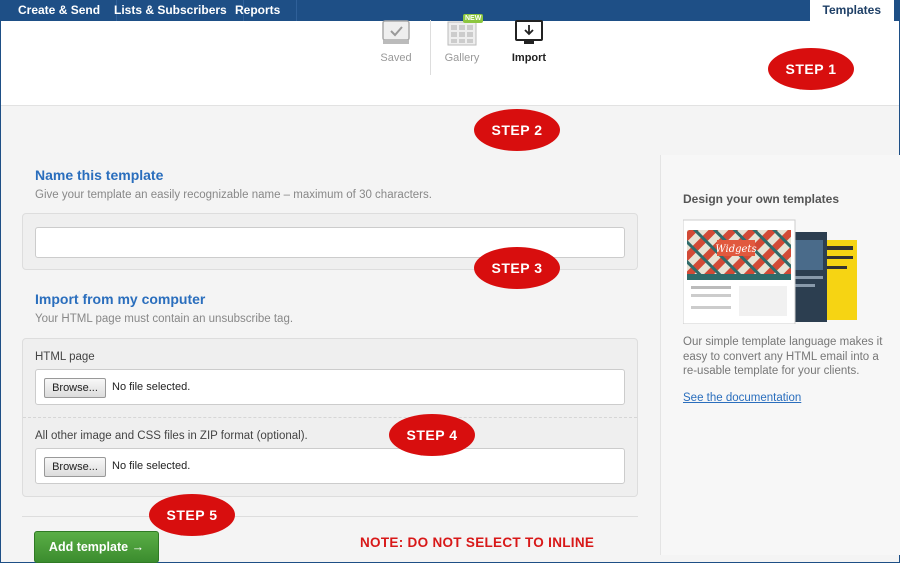 The width and height of the screenshot is (900, 563). I want to click on sidebar-title: Design your own templates, so click(761, 199).